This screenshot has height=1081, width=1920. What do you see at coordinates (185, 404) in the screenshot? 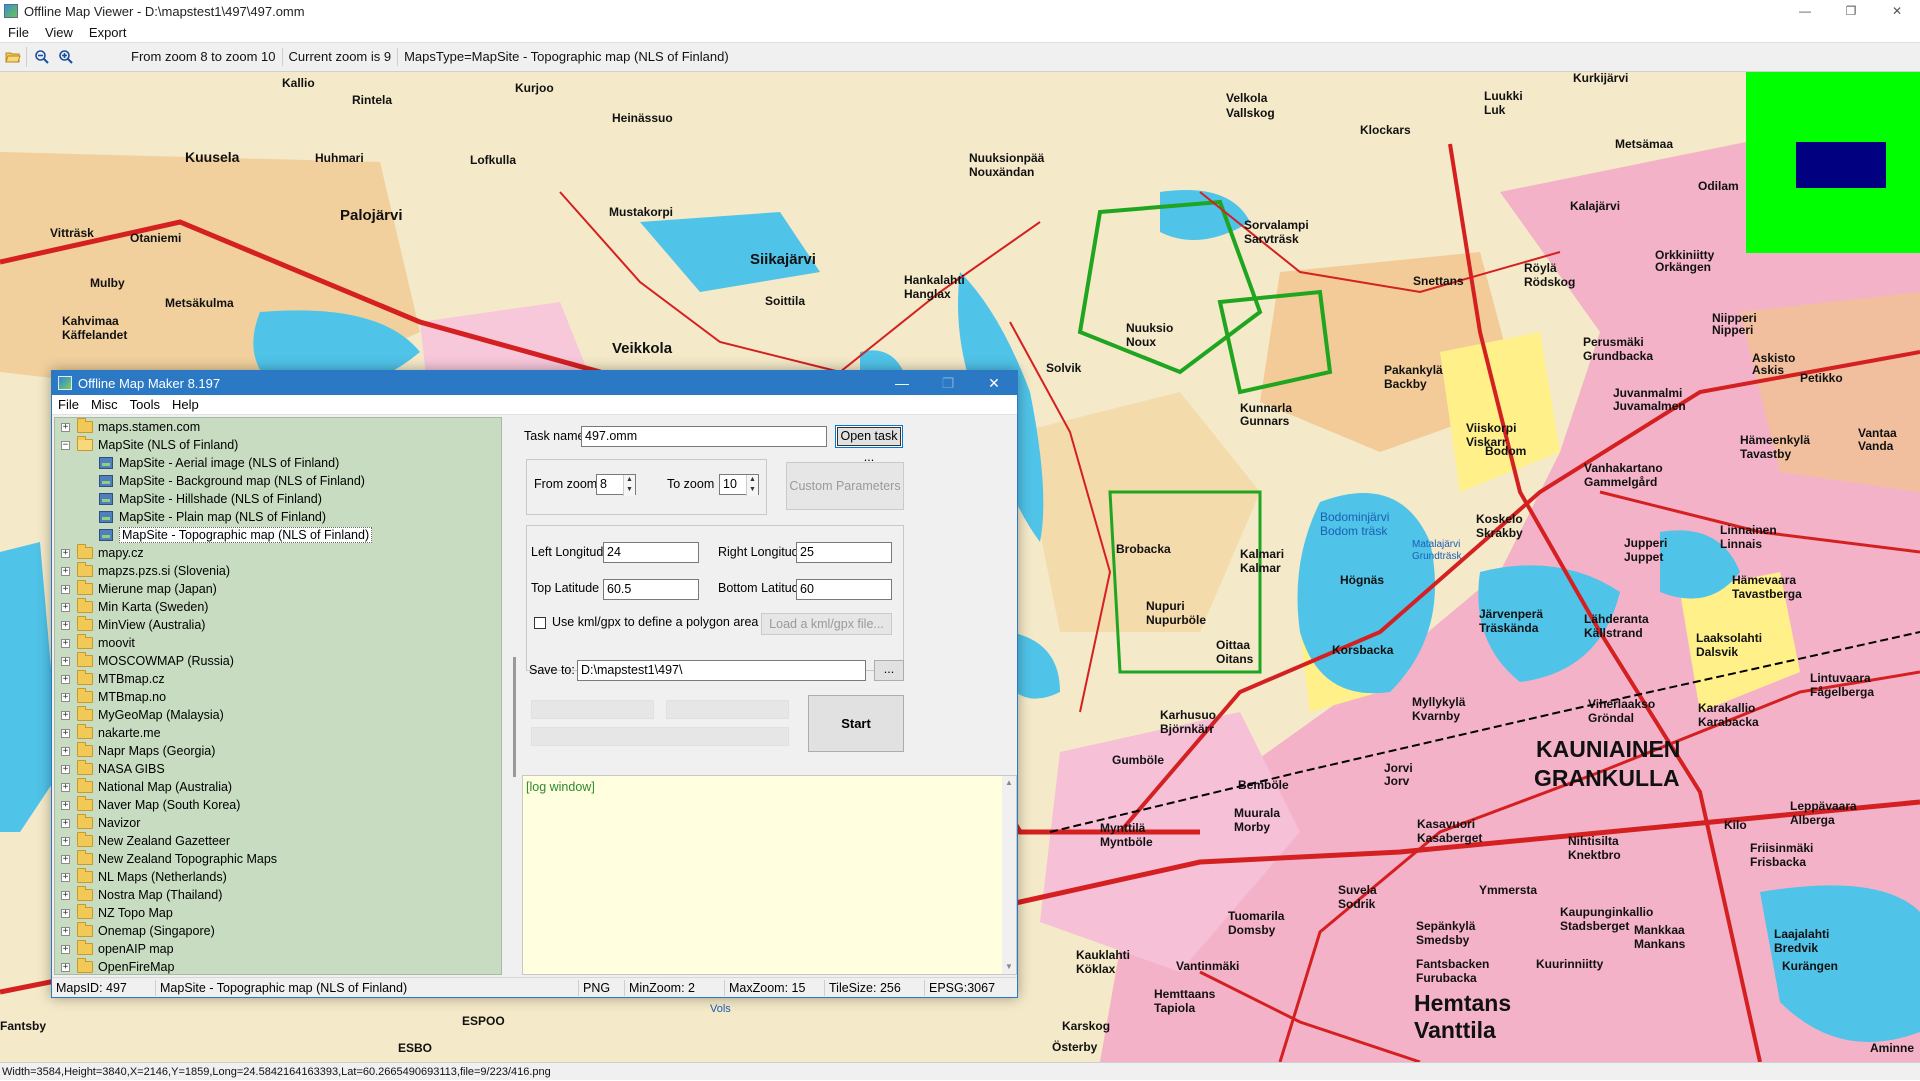
I see `dialog-menu-help: Help` at bounding box center [185, 404].